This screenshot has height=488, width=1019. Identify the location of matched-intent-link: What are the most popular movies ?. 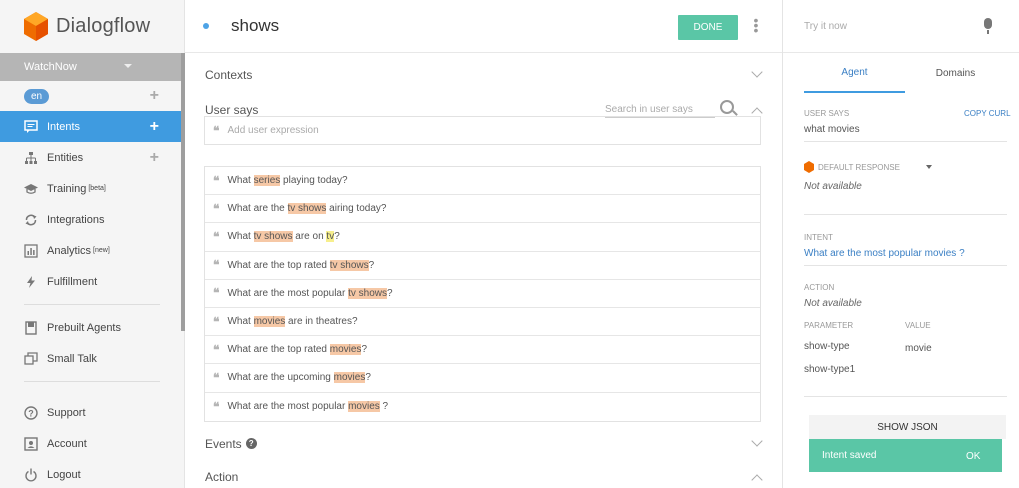
(884, 253).